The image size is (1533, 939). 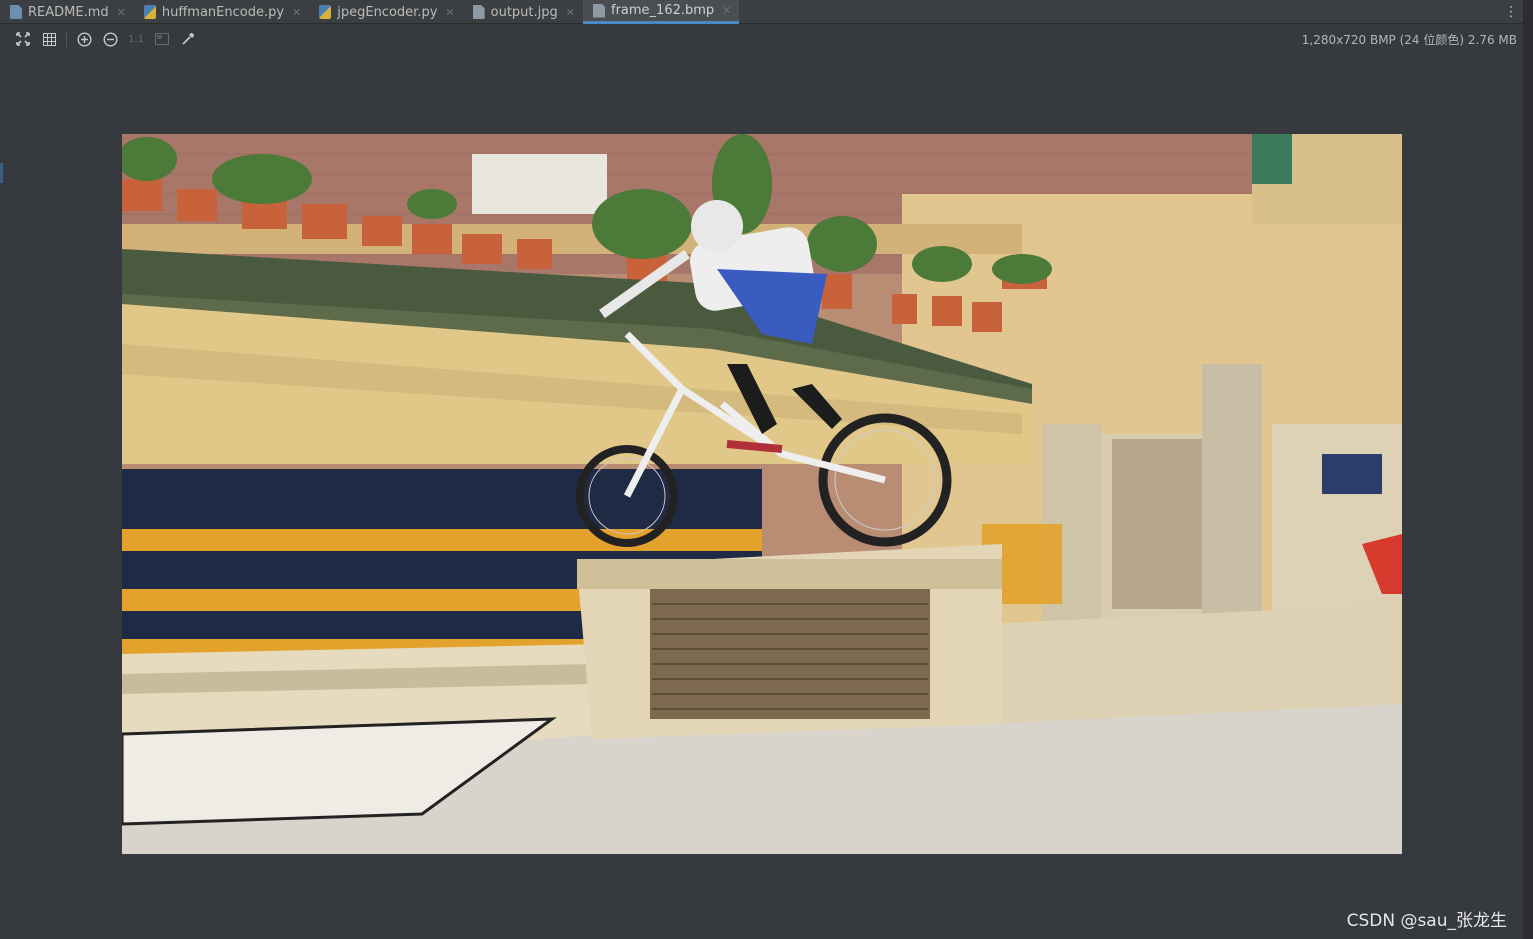 I want to click on tab-label: frame_162.bmp, so click(x=663, y=10).